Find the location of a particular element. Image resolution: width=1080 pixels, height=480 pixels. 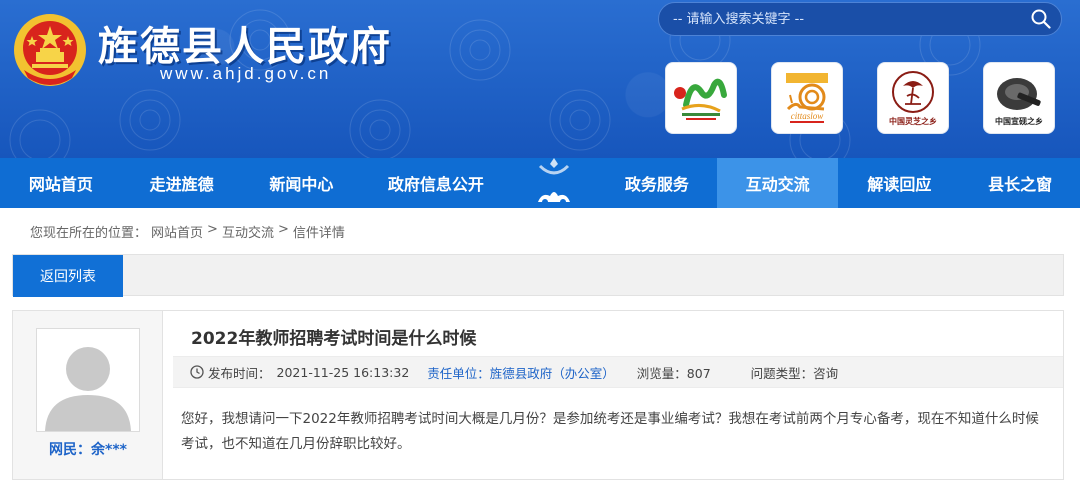

tourism-logo-icon is located at coordinates (700, 99).